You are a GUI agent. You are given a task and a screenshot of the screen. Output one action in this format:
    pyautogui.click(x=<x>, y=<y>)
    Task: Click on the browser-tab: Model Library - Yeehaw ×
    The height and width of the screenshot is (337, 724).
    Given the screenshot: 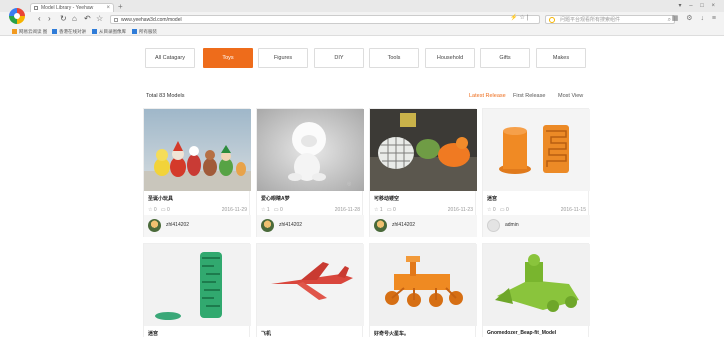 What is the action you would take?
    pyautogui.click(x=72, y=7)
    